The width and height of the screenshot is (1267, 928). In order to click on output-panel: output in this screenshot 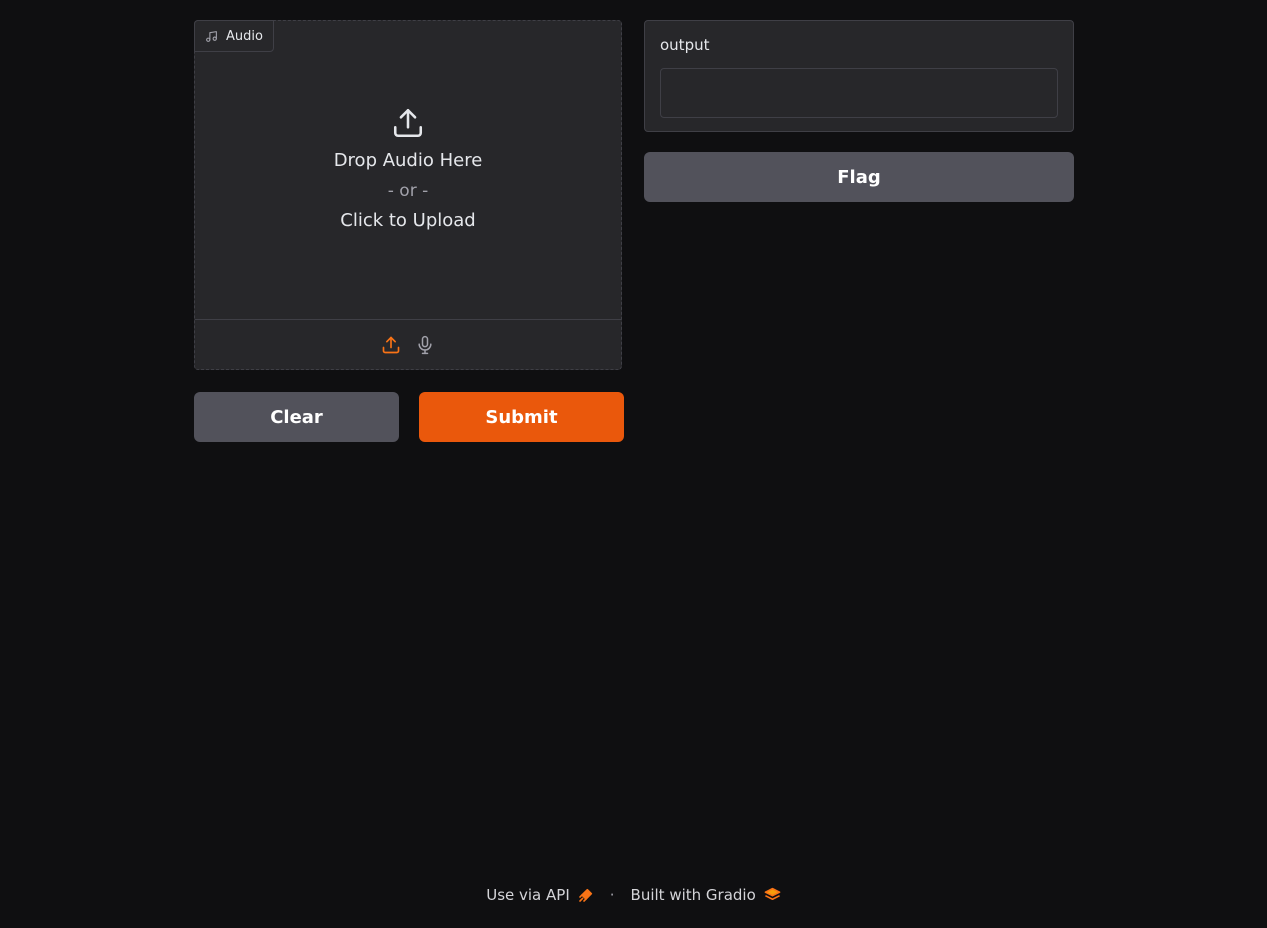, I will do `click(859, 76)`.